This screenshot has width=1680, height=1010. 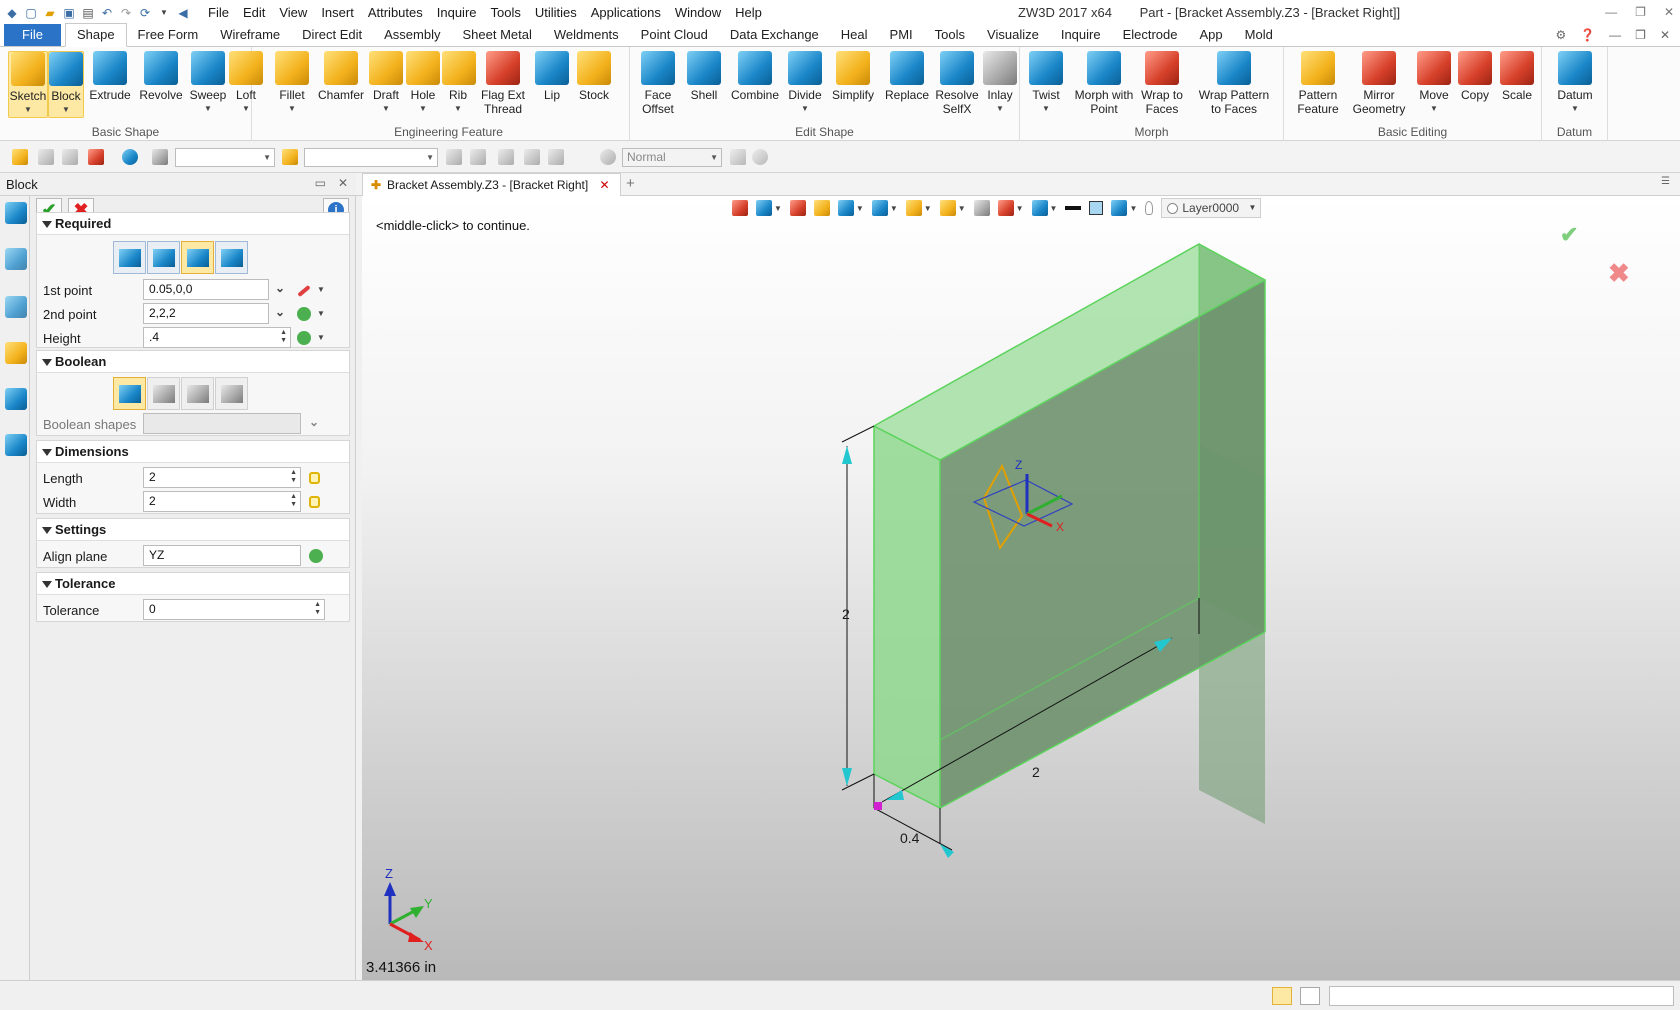 What do you see at coordinates (847, 455) in the screenshot?
I see `height-arrow-top` at bounding box center [847, 455].